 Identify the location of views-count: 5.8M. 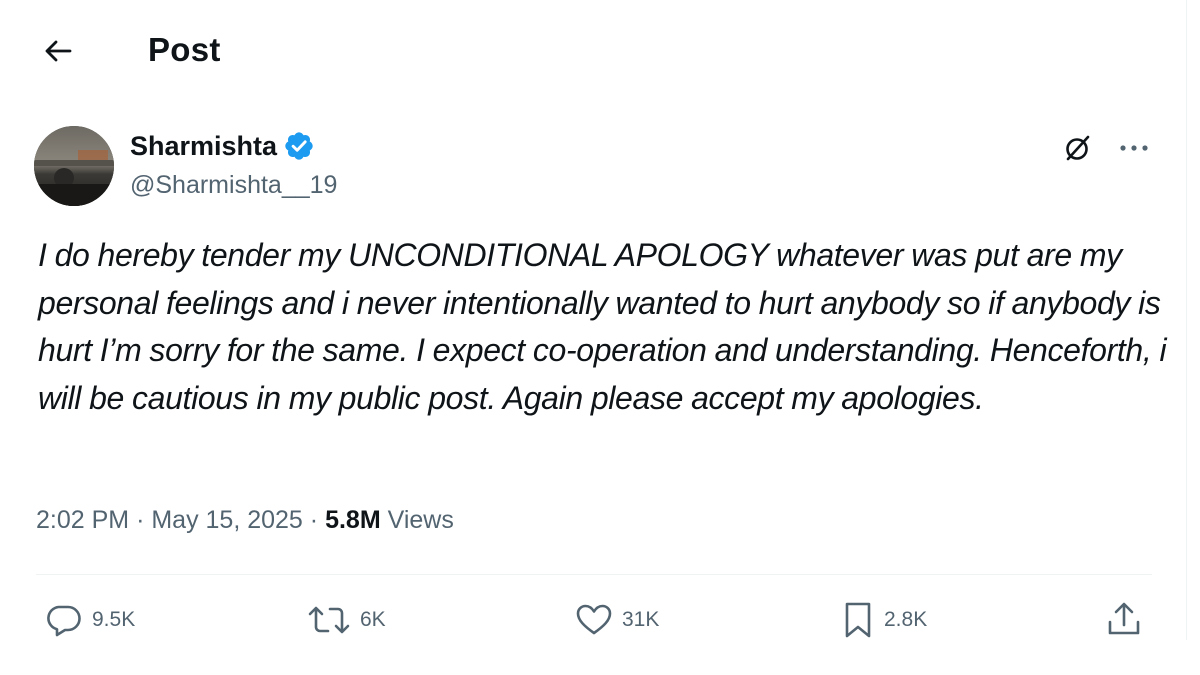
(353, 520).